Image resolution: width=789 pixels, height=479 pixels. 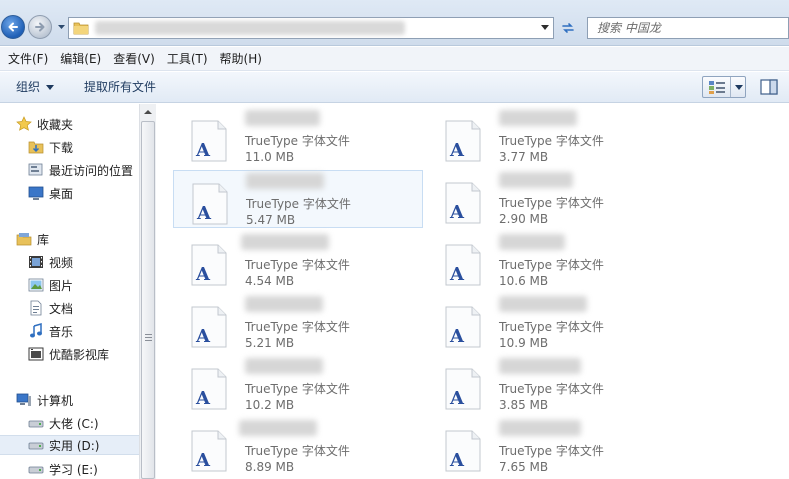 I want to click on sidebar-item-music: 音乐, so click(x=50, y=331).